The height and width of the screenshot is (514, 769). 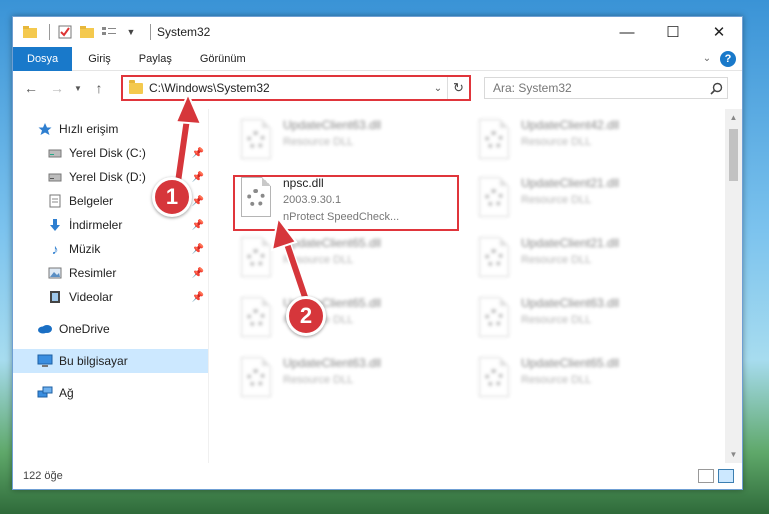 What do you see at coordinates (306, 316) in the screenshot?
I see `step-2-marker: 2` at bounding box center [306, 316].